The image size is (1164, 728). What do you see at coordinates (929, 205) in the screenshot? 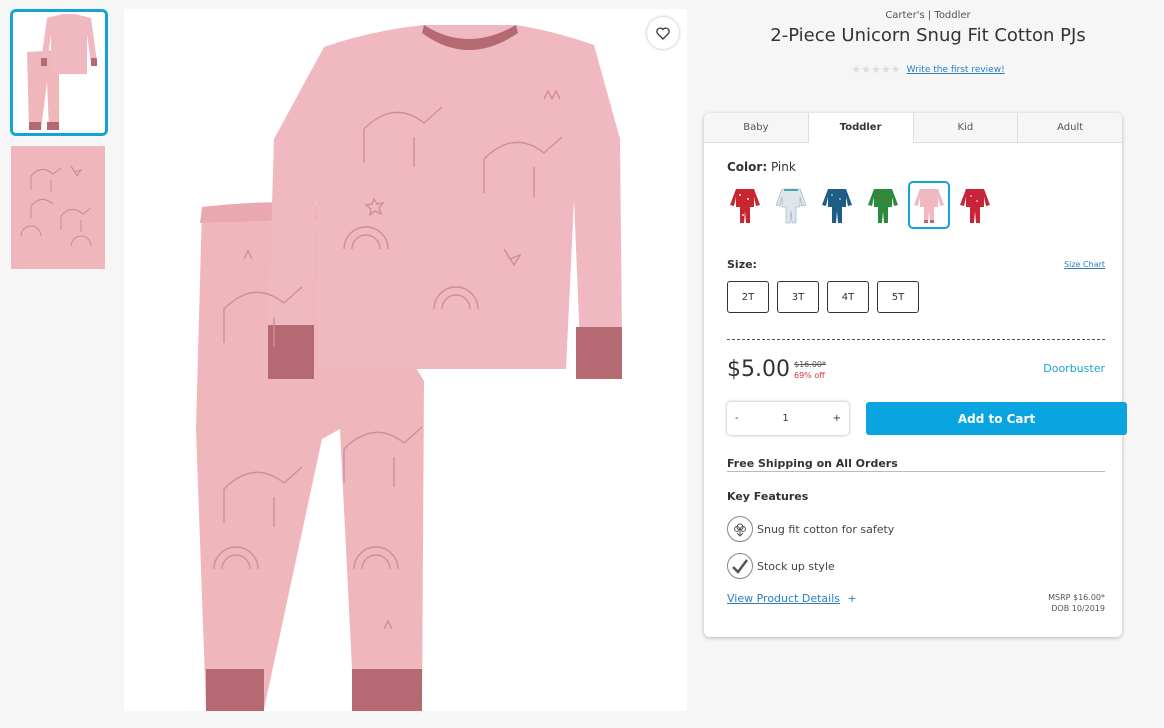
I see `swatch-pink-unicorn` at bounding box center [929, 205].